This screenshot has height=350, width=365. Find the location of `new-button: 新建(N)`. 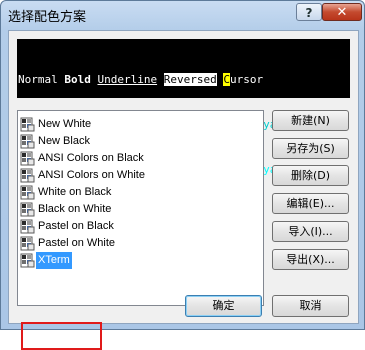

new-button: 新建(N) is located at coordinates (310, 120).